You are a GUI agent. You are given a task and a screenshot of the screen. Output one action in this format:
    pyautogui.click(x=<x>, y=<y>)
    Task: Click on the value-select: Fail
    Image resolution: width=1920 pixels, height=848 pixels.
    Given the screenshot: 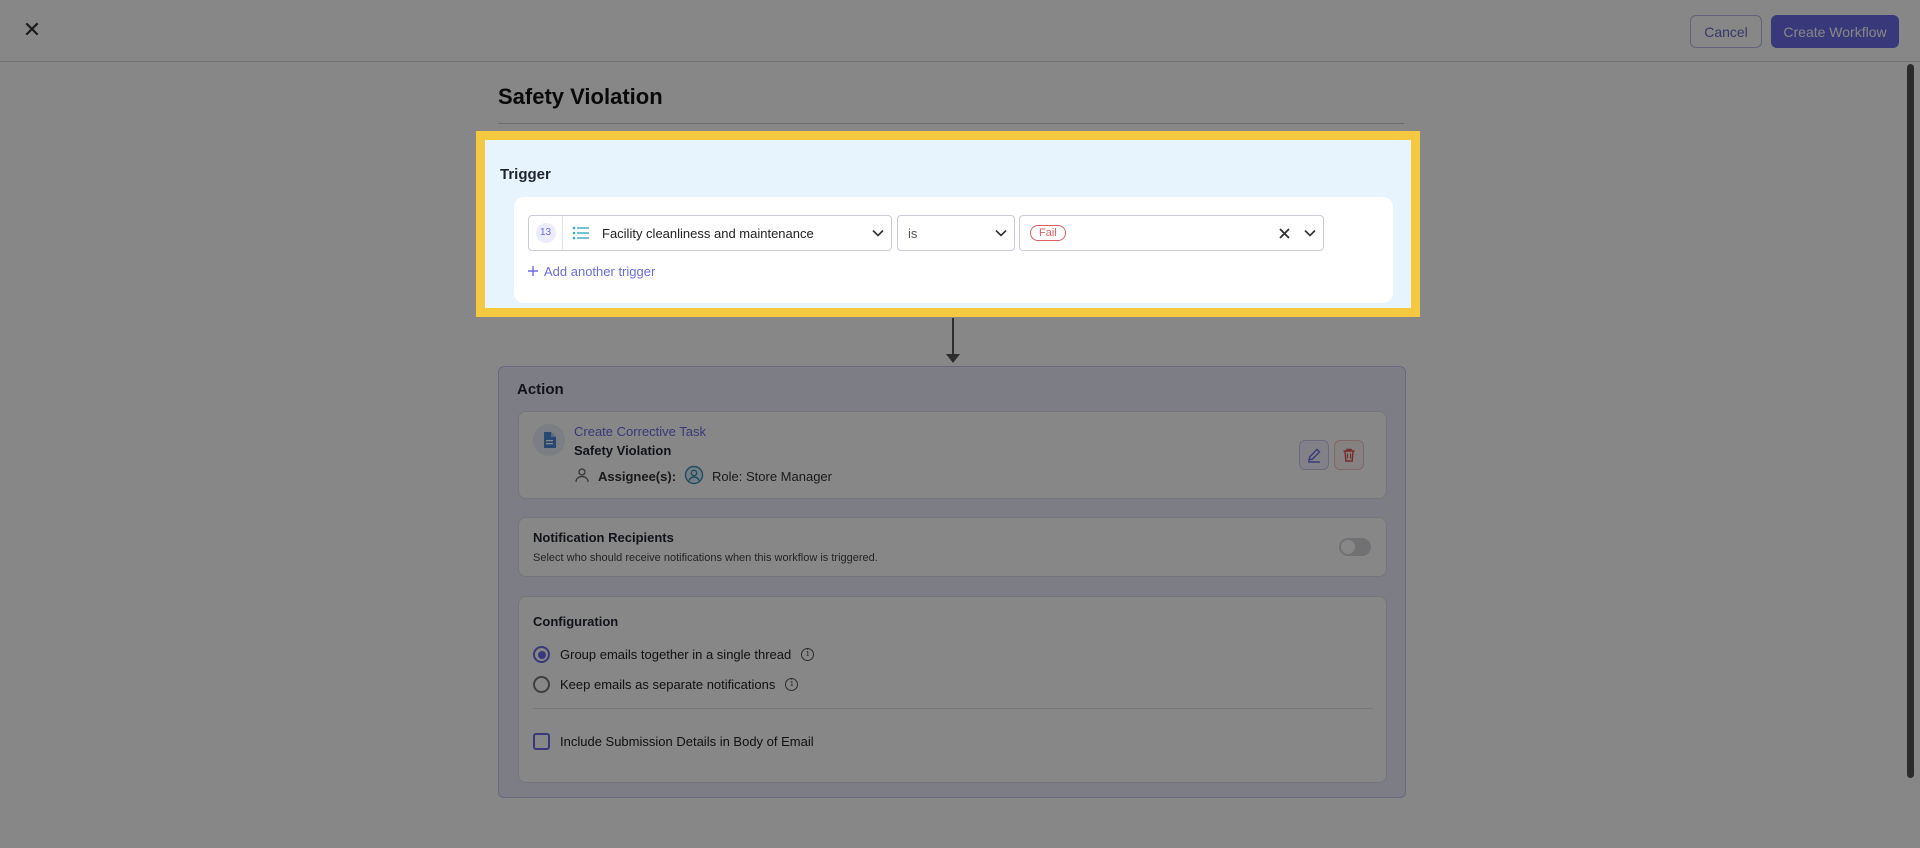 What is the action you would take?
    pyautogui.click(x=1171, y=233)
    